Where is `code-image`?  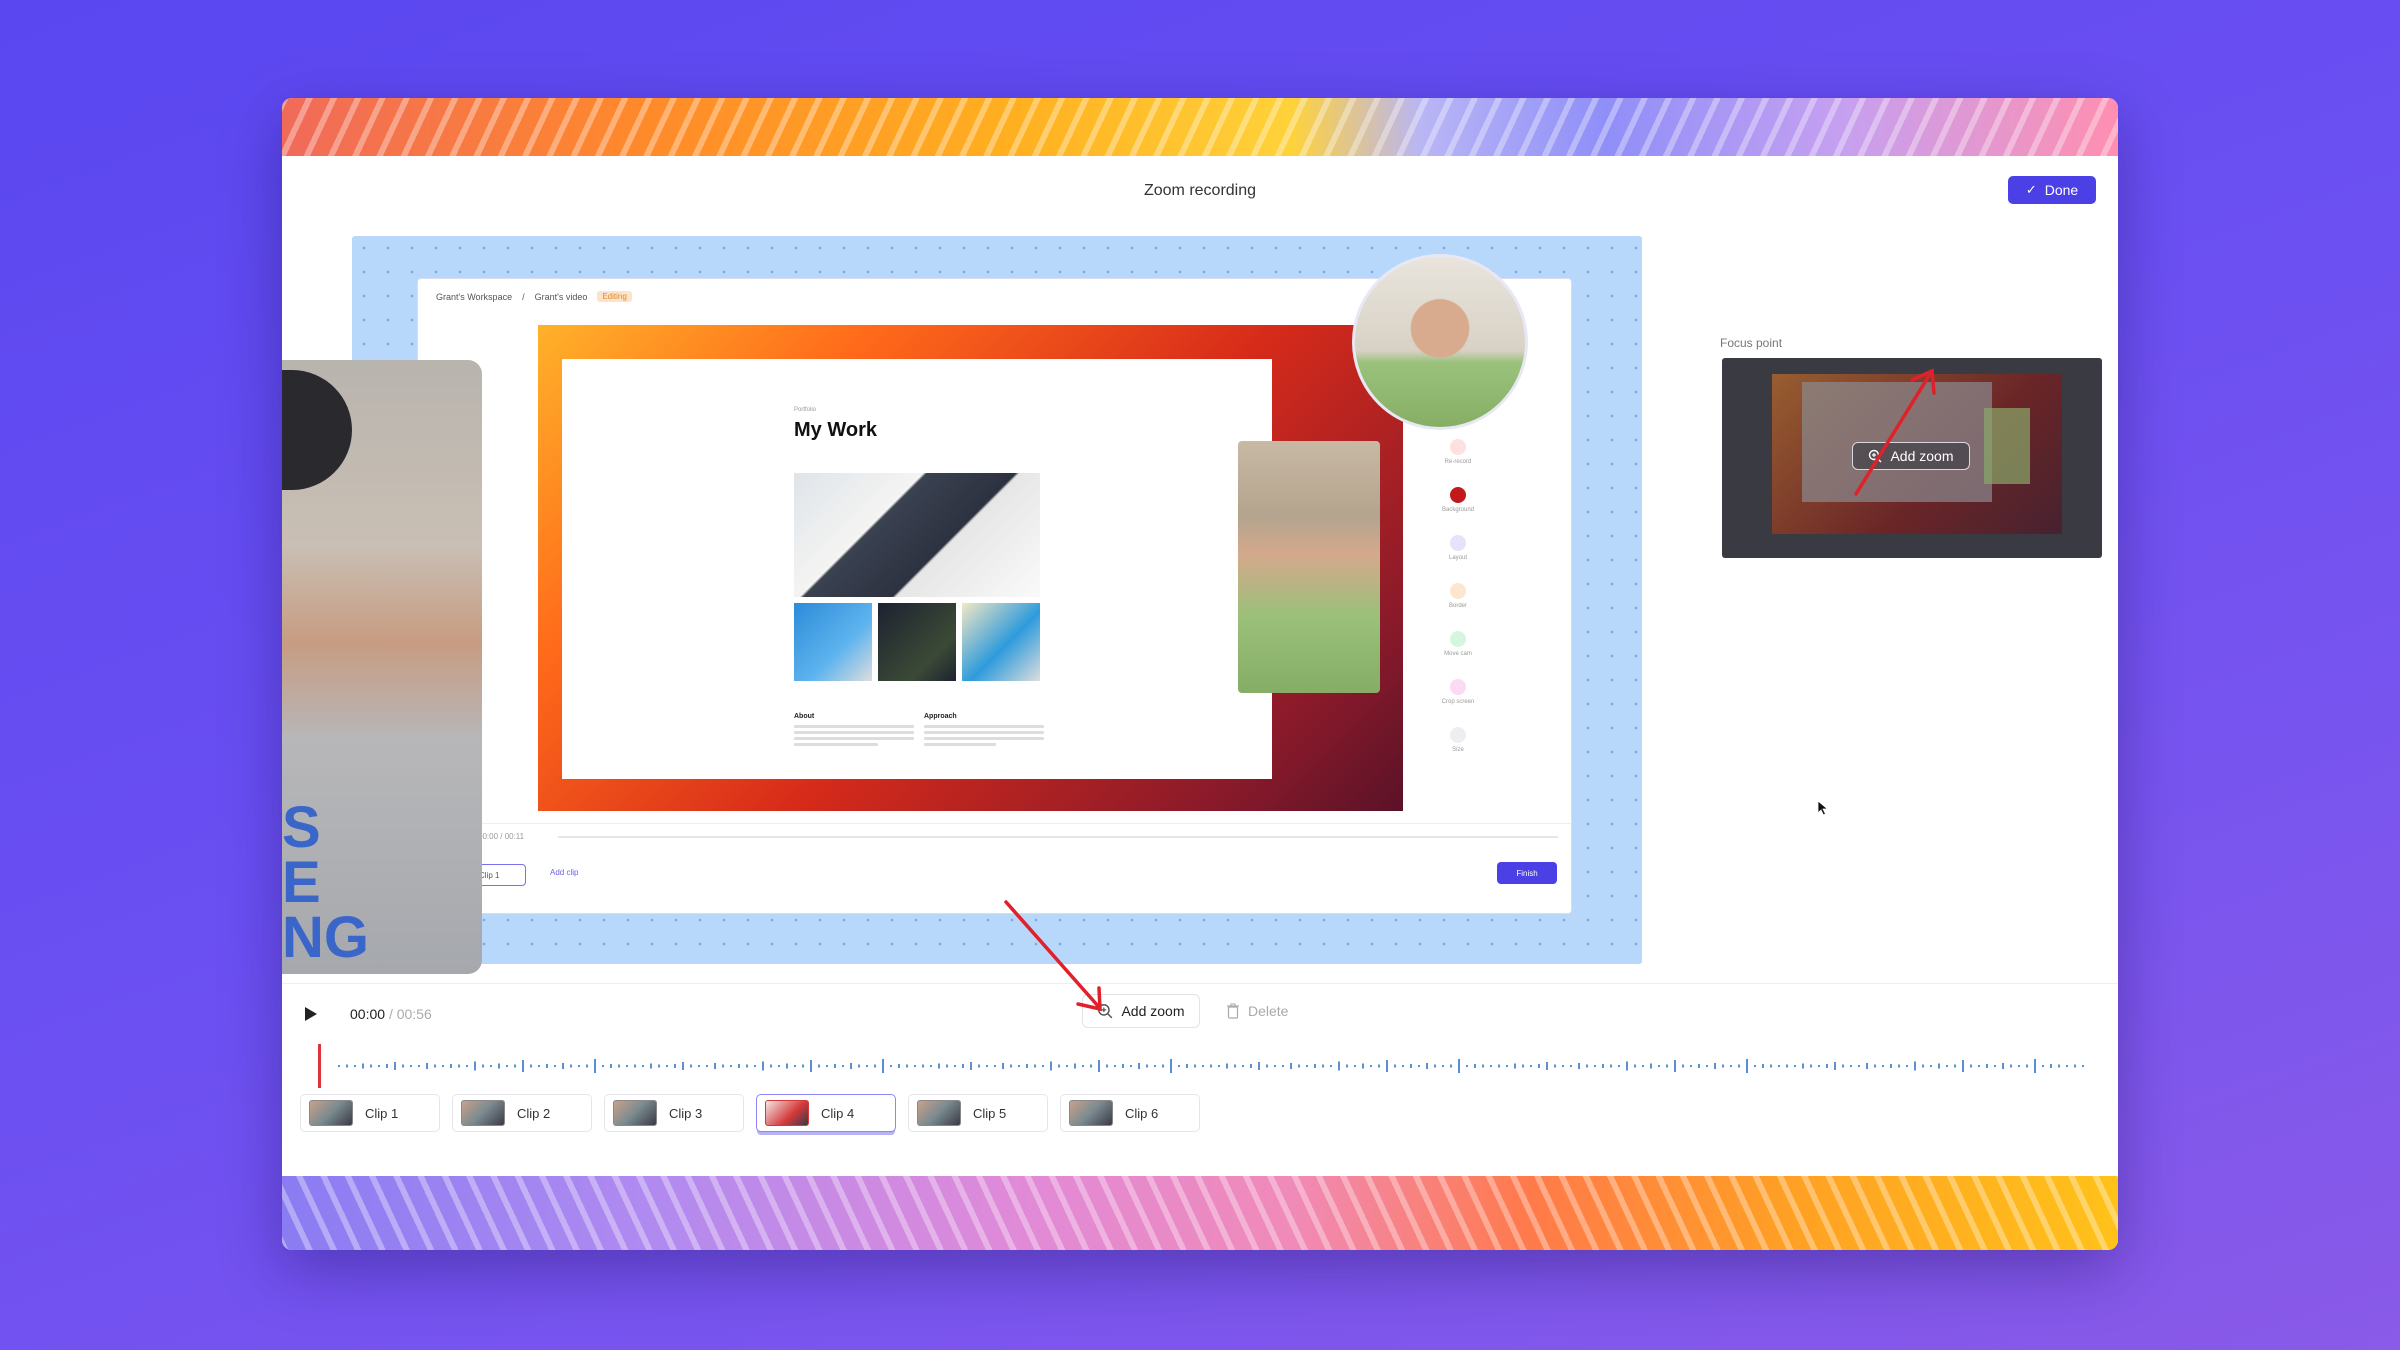
code-image is located at coordinates (917, 642).